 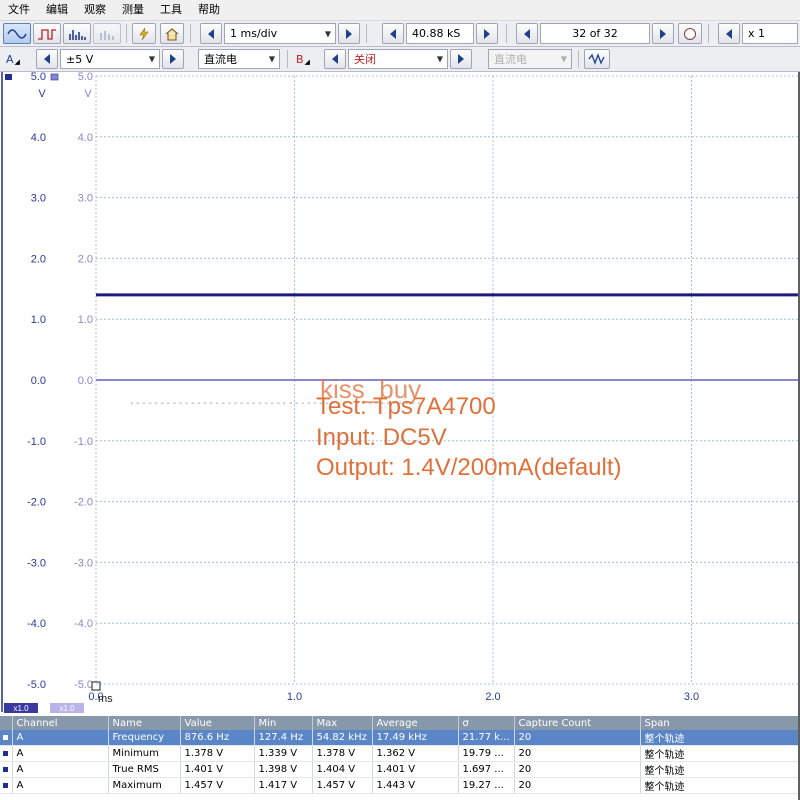 What do you see at coordinates (335, 59) in the screenshot?
I see `range-b-prev-button` at bounding box center [335, 59].